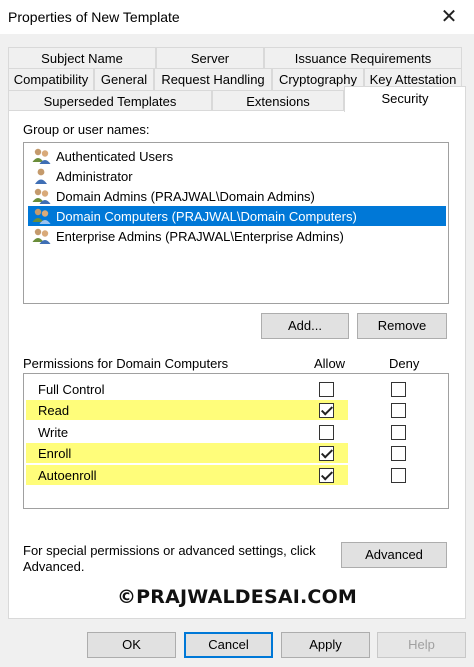  What do you see at coordinates (398, 453) in the screenshot?
I see `deny-checkbox-enroll` at bounding box center [398, 453].